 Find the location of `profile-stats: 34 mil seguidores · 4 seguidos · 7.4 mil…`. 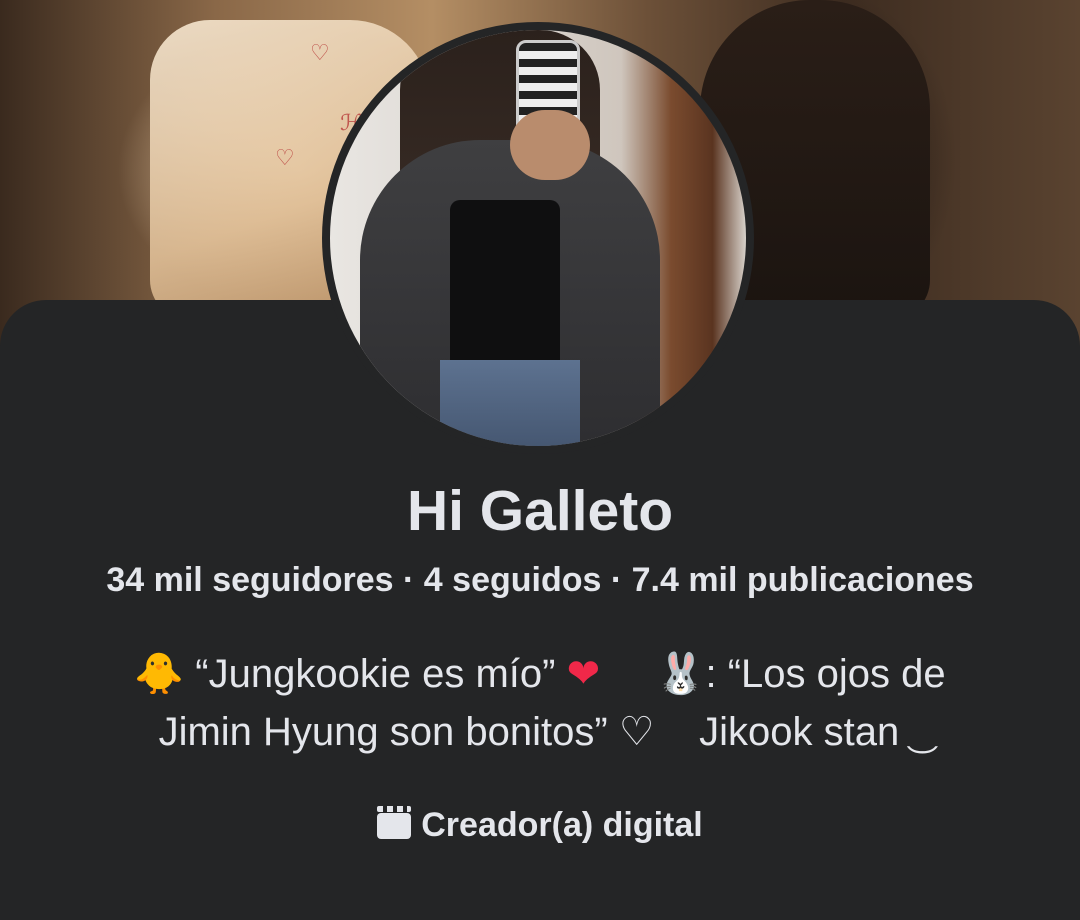

profile-stats: 34 mil seguidores · 4 seguidos · 7.4 mil… is located at coordinates (540, 580).